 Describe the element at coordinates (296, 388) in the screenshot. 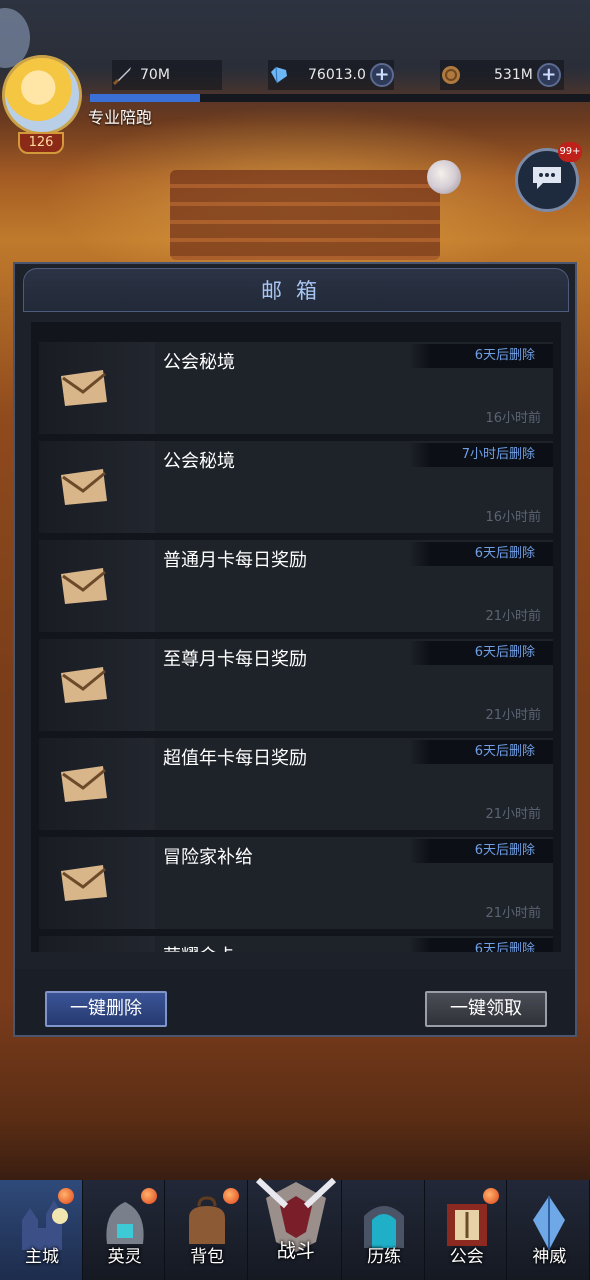

I see `mail-item: 公会秘境 6天后删除 16小时前` at that location.